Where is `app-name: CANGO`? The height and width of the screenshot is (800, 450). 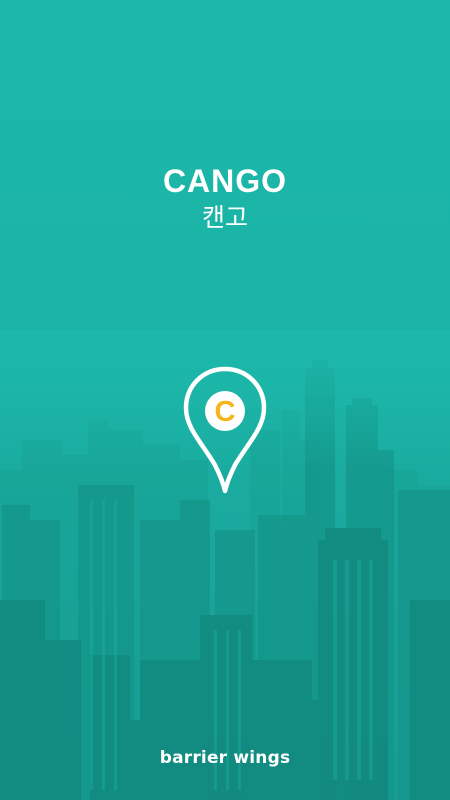 app-name: CANGO is located at coordinates (225, 181).